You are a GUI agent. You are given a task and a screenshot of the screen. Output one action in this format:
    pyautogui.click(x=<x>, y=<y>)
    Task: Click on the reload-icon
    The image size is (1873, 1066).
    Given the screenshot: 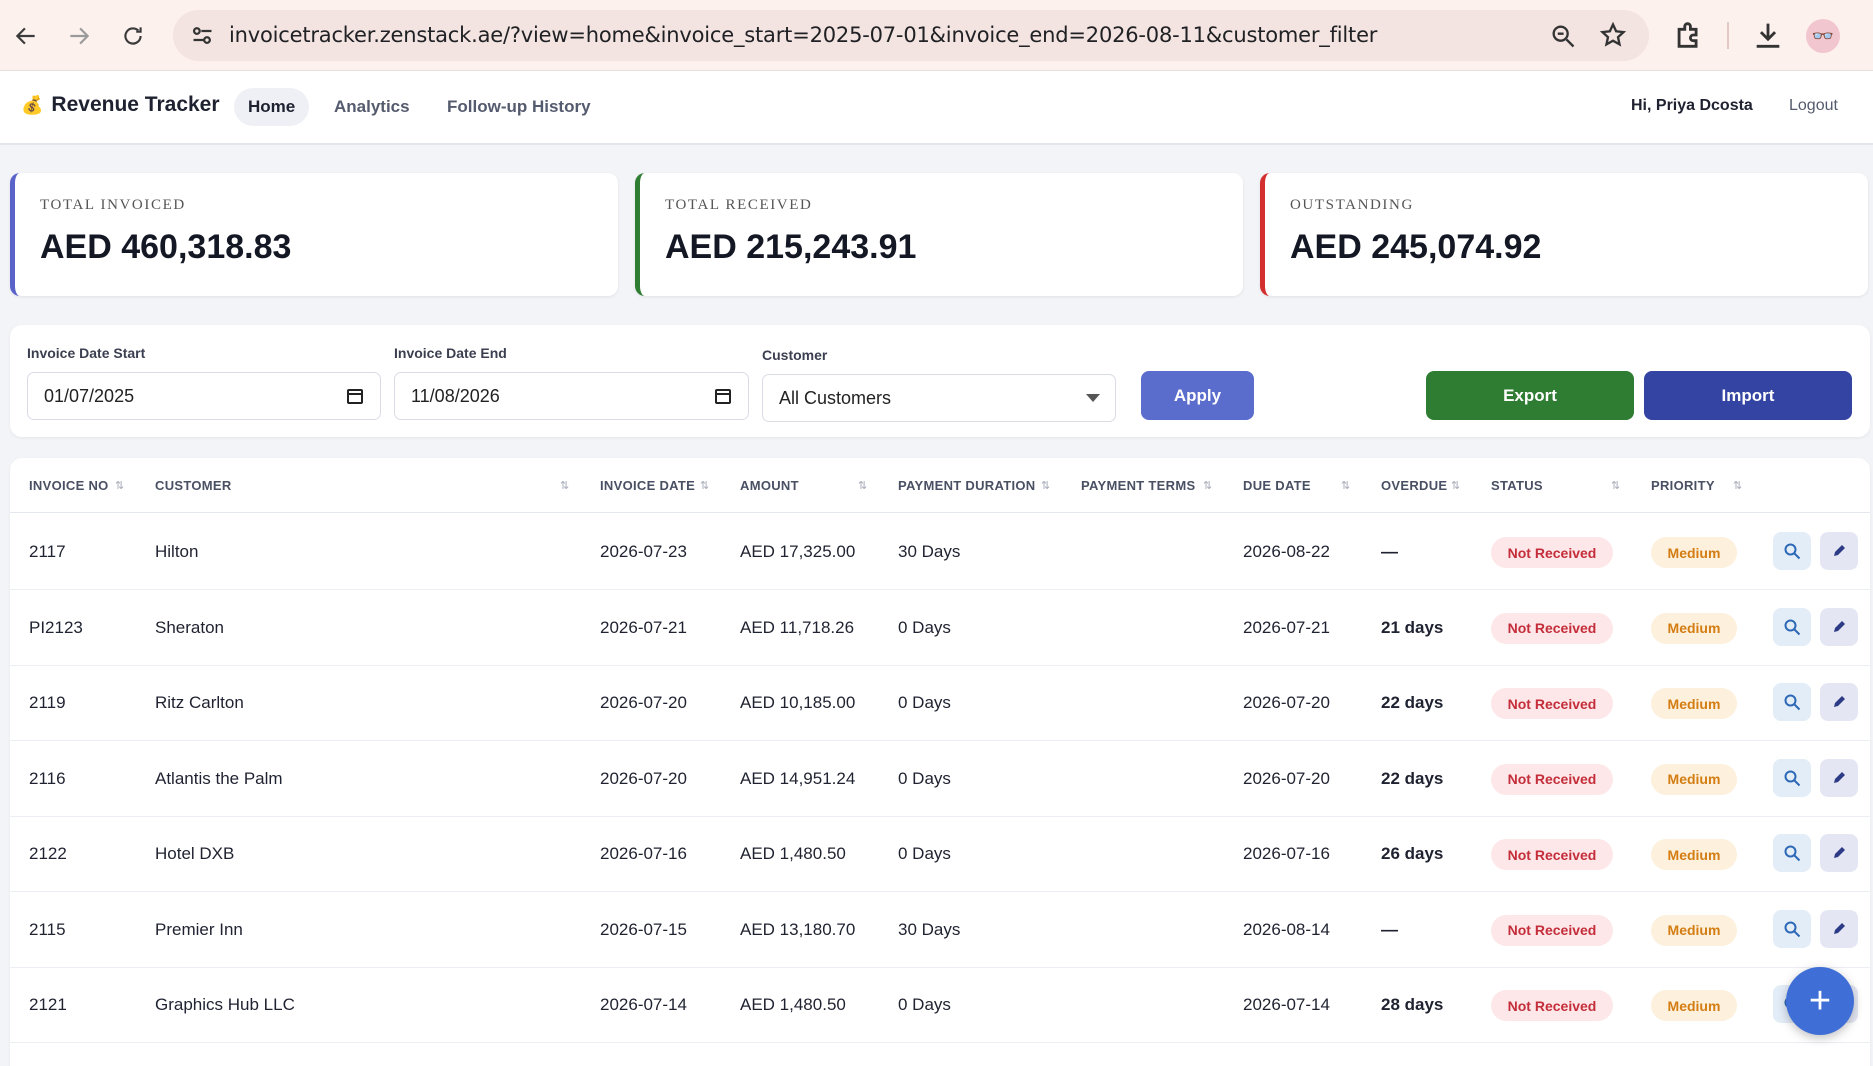 What is the action you would take?
    pyautogui.click(x=133, y=36)
    